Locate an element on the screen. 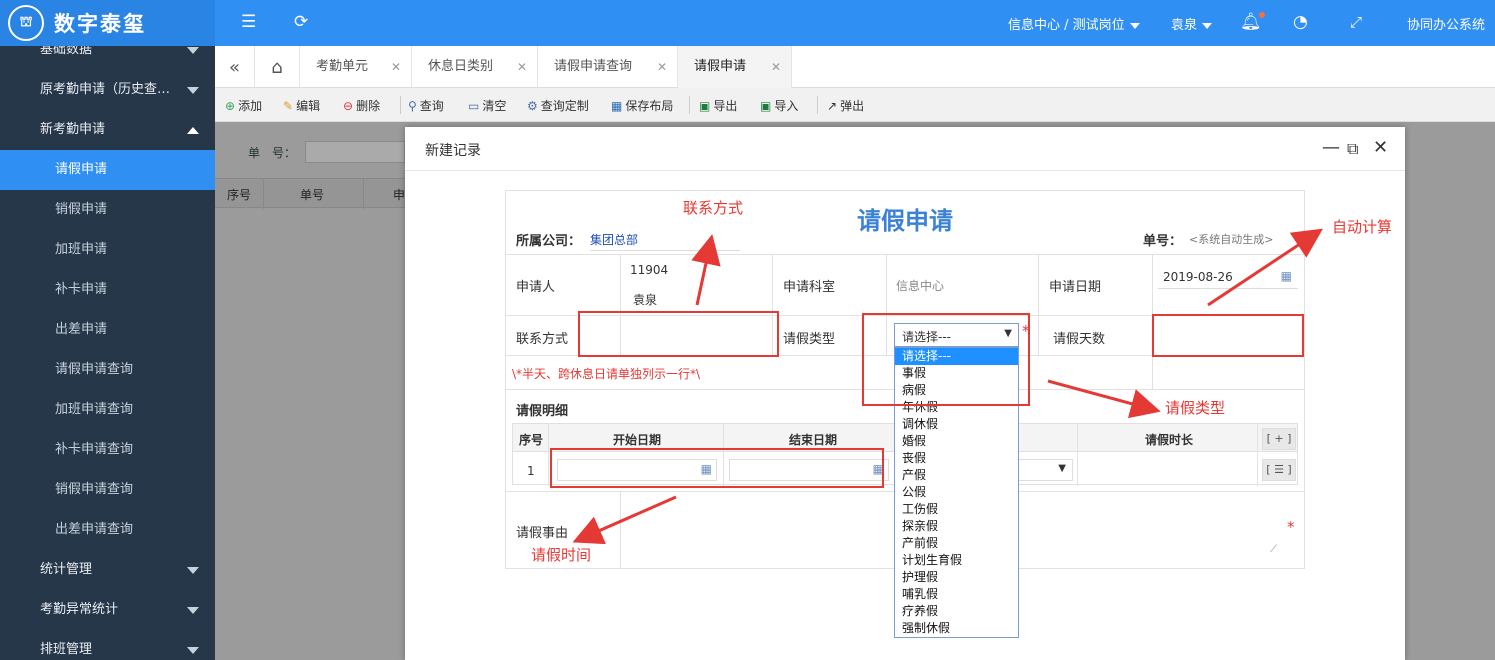 The width and height of the screenshot is (1495, 660). arrow-leave-time is located at coordinates (624, 520).